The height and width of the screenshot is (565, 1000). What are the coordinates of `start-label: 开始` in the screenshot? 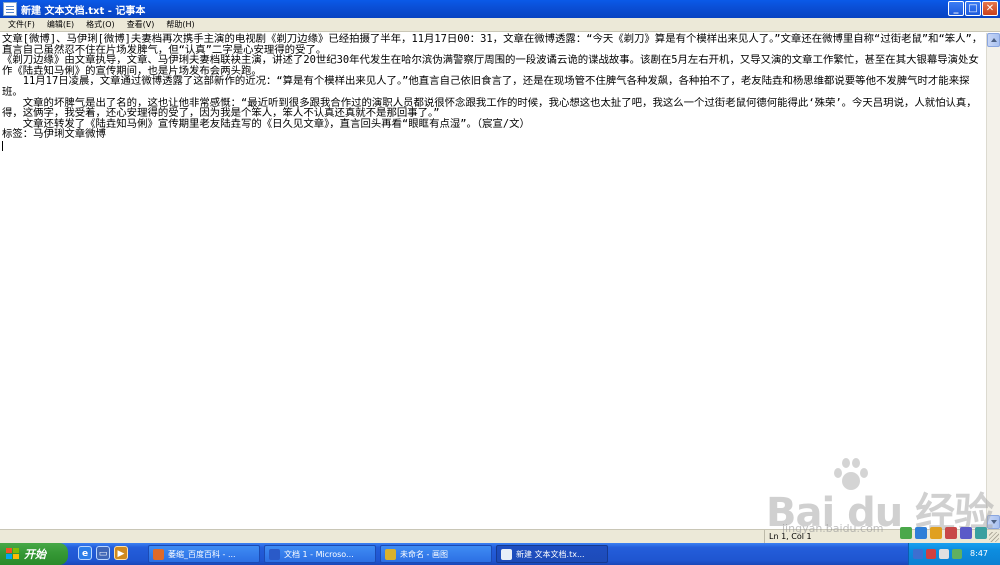 It's located at (35, 554).